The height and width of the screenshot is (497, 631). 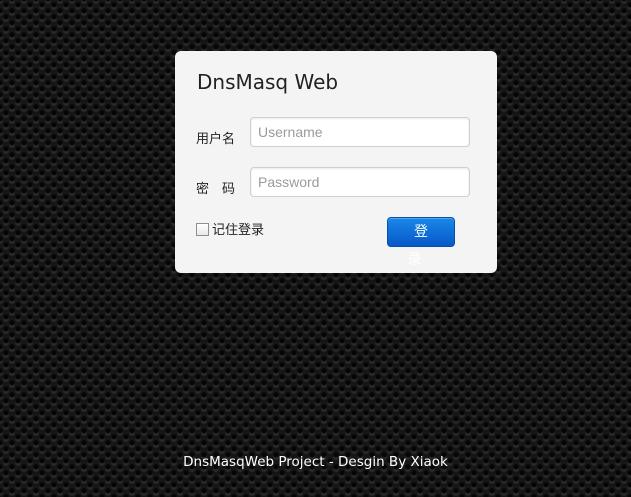 I want to click on password-input, so click(x=360, y=182).